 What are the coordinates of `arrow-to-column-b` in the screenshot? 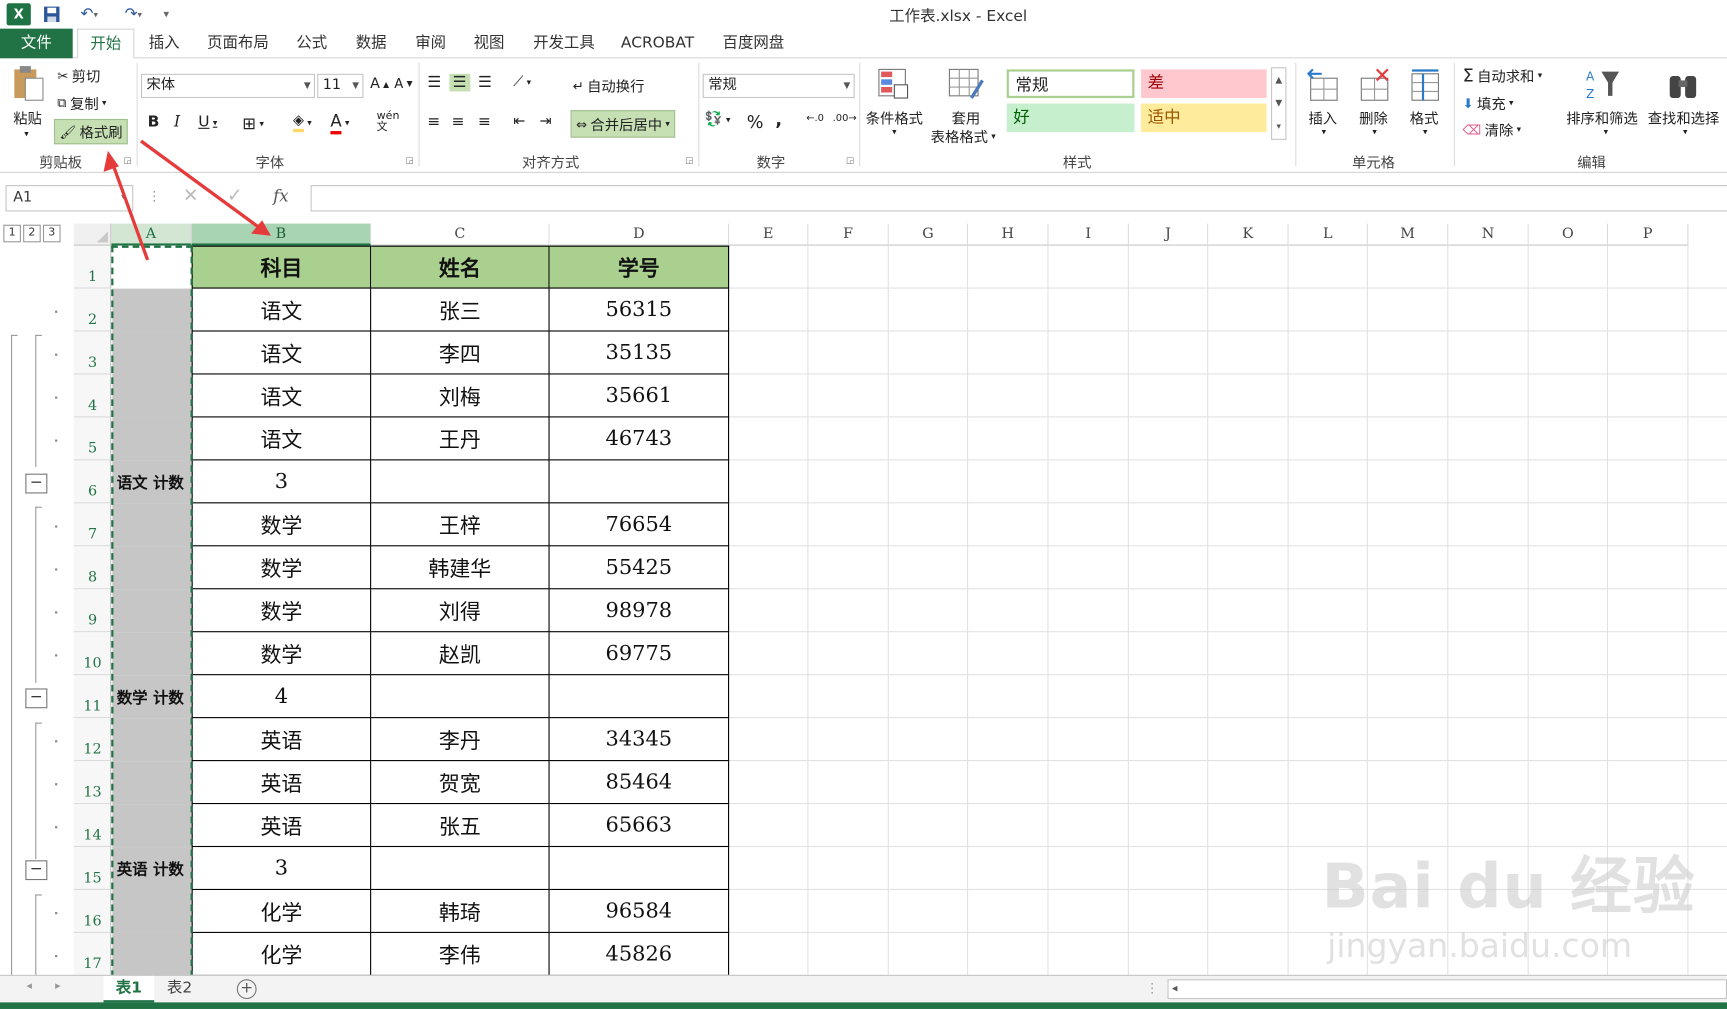 It's located at (205, 187).